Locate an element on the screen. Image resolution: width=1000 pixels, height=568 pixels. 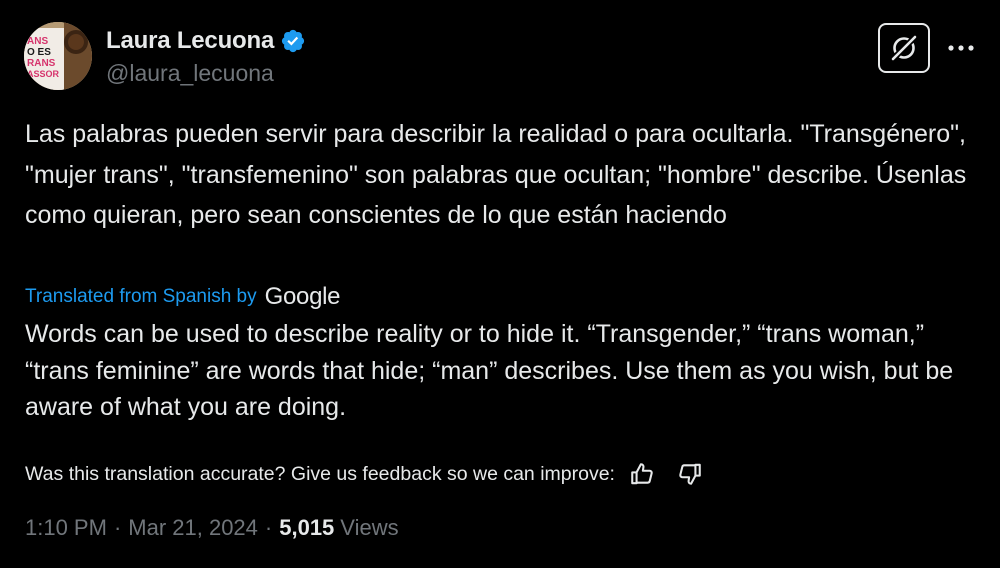
translation-attribution: Translated from Spanish by Google is located at coordinates (183, 297).